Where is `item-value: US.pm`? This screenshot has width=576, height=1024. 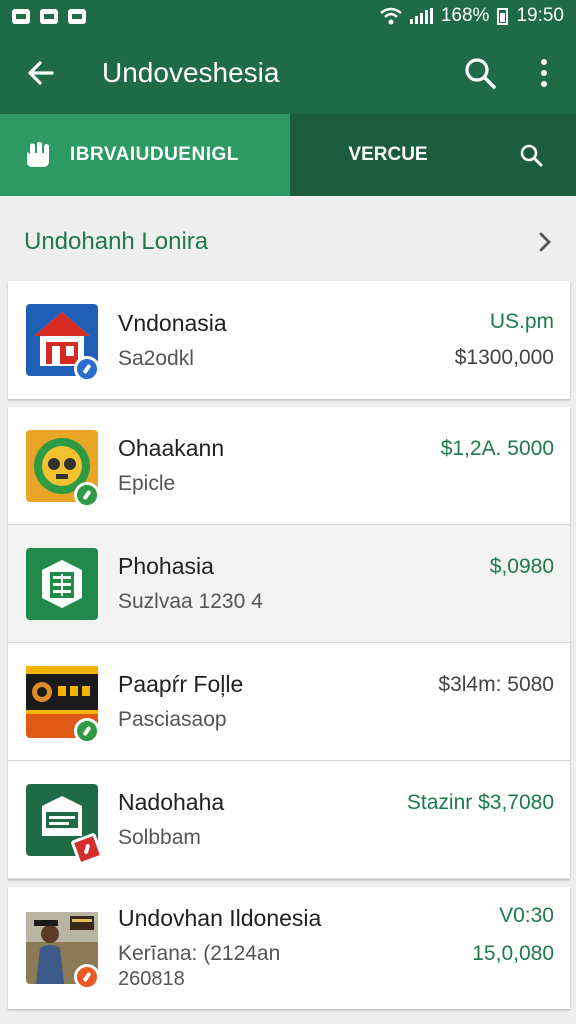 item-value: US.pm is located at coordinates (521, 321).